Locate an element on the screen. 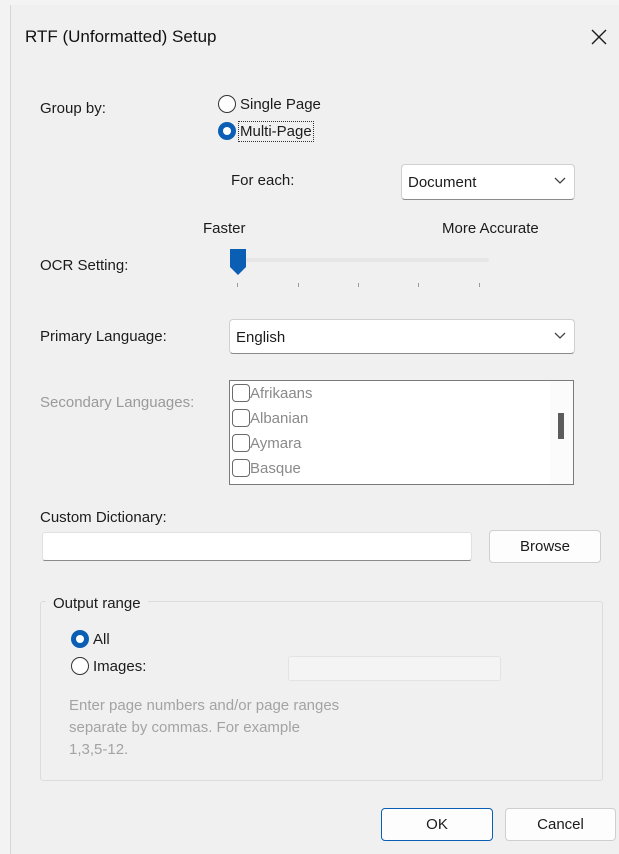 The width and height of the screenshot is (619, 854). language-label: Basque is located at coordinates (275, 468).